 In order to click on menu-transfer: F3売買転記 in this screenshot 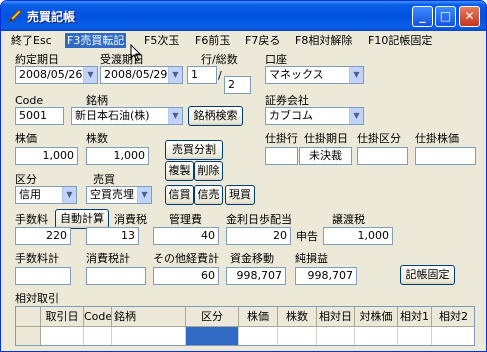, I will do `click(96, 40)`.